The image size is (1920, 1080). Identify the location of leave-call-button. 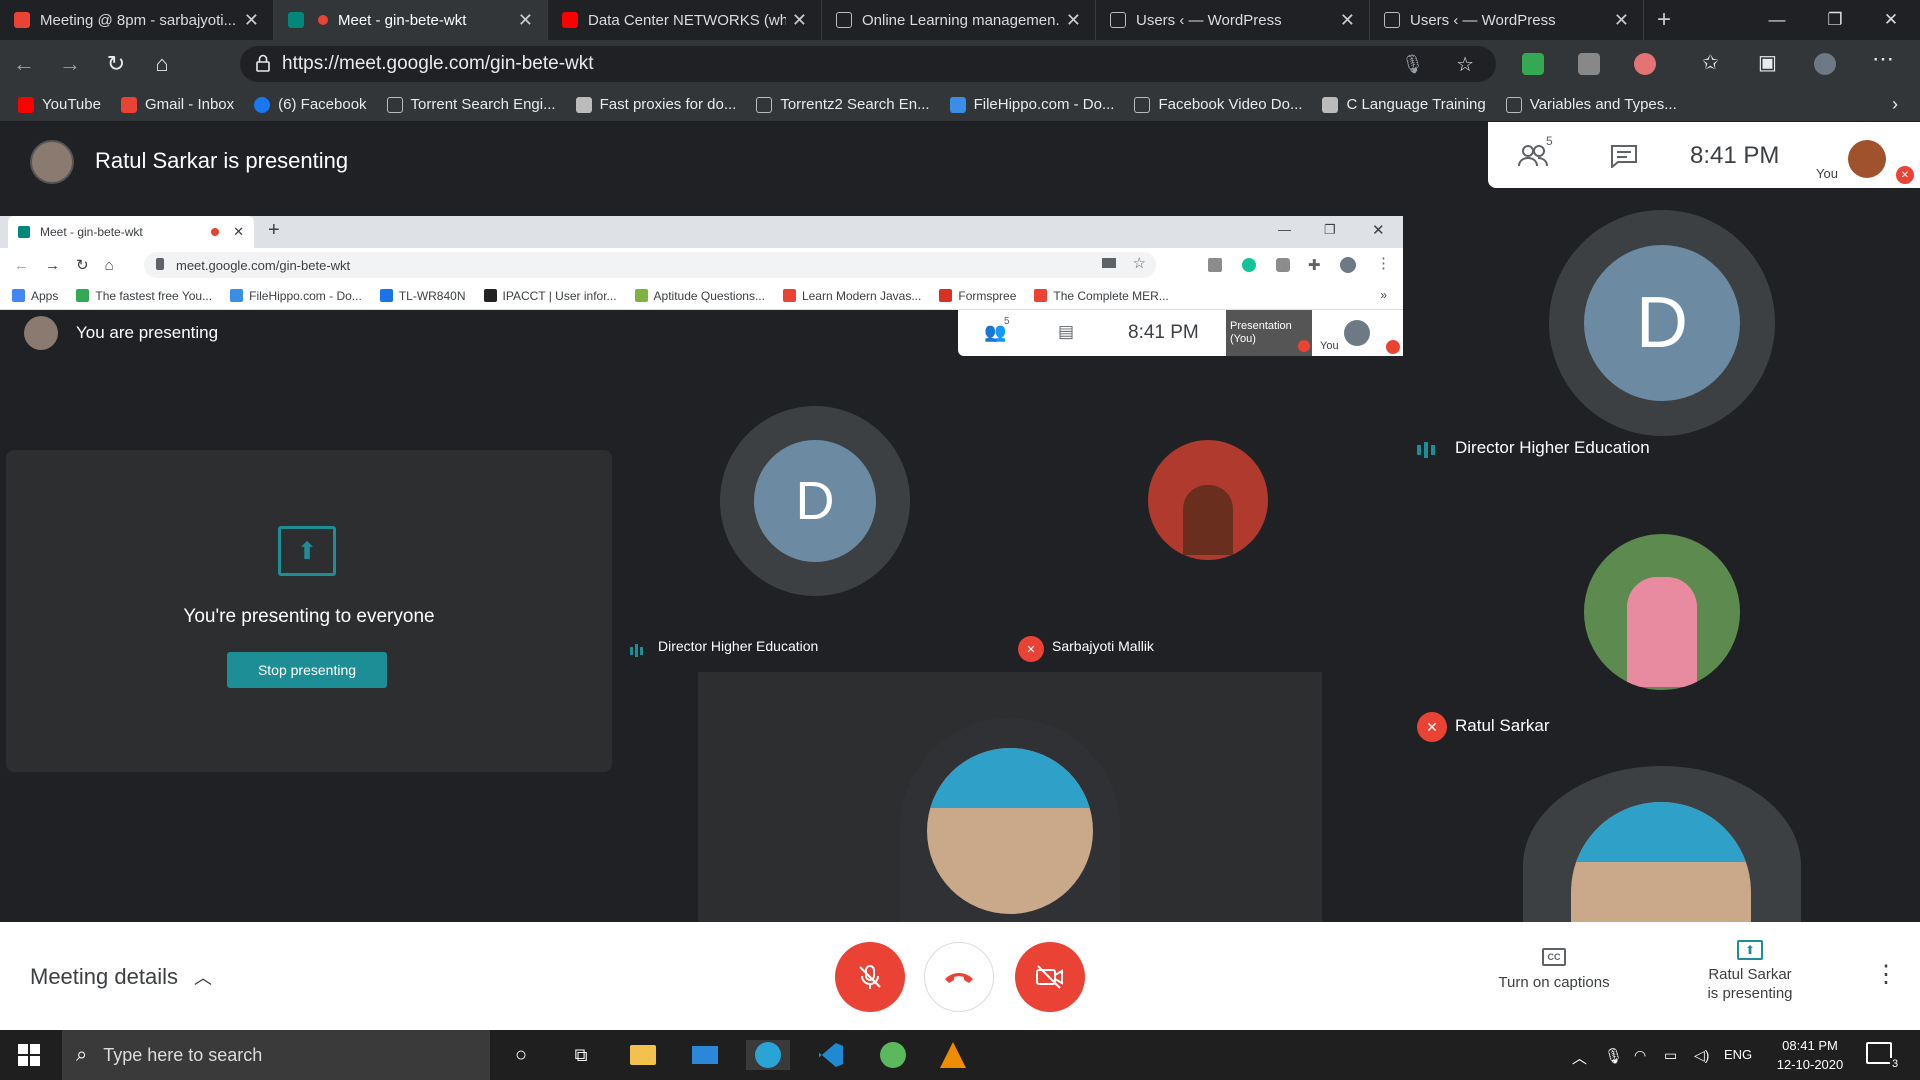
(959, 977).